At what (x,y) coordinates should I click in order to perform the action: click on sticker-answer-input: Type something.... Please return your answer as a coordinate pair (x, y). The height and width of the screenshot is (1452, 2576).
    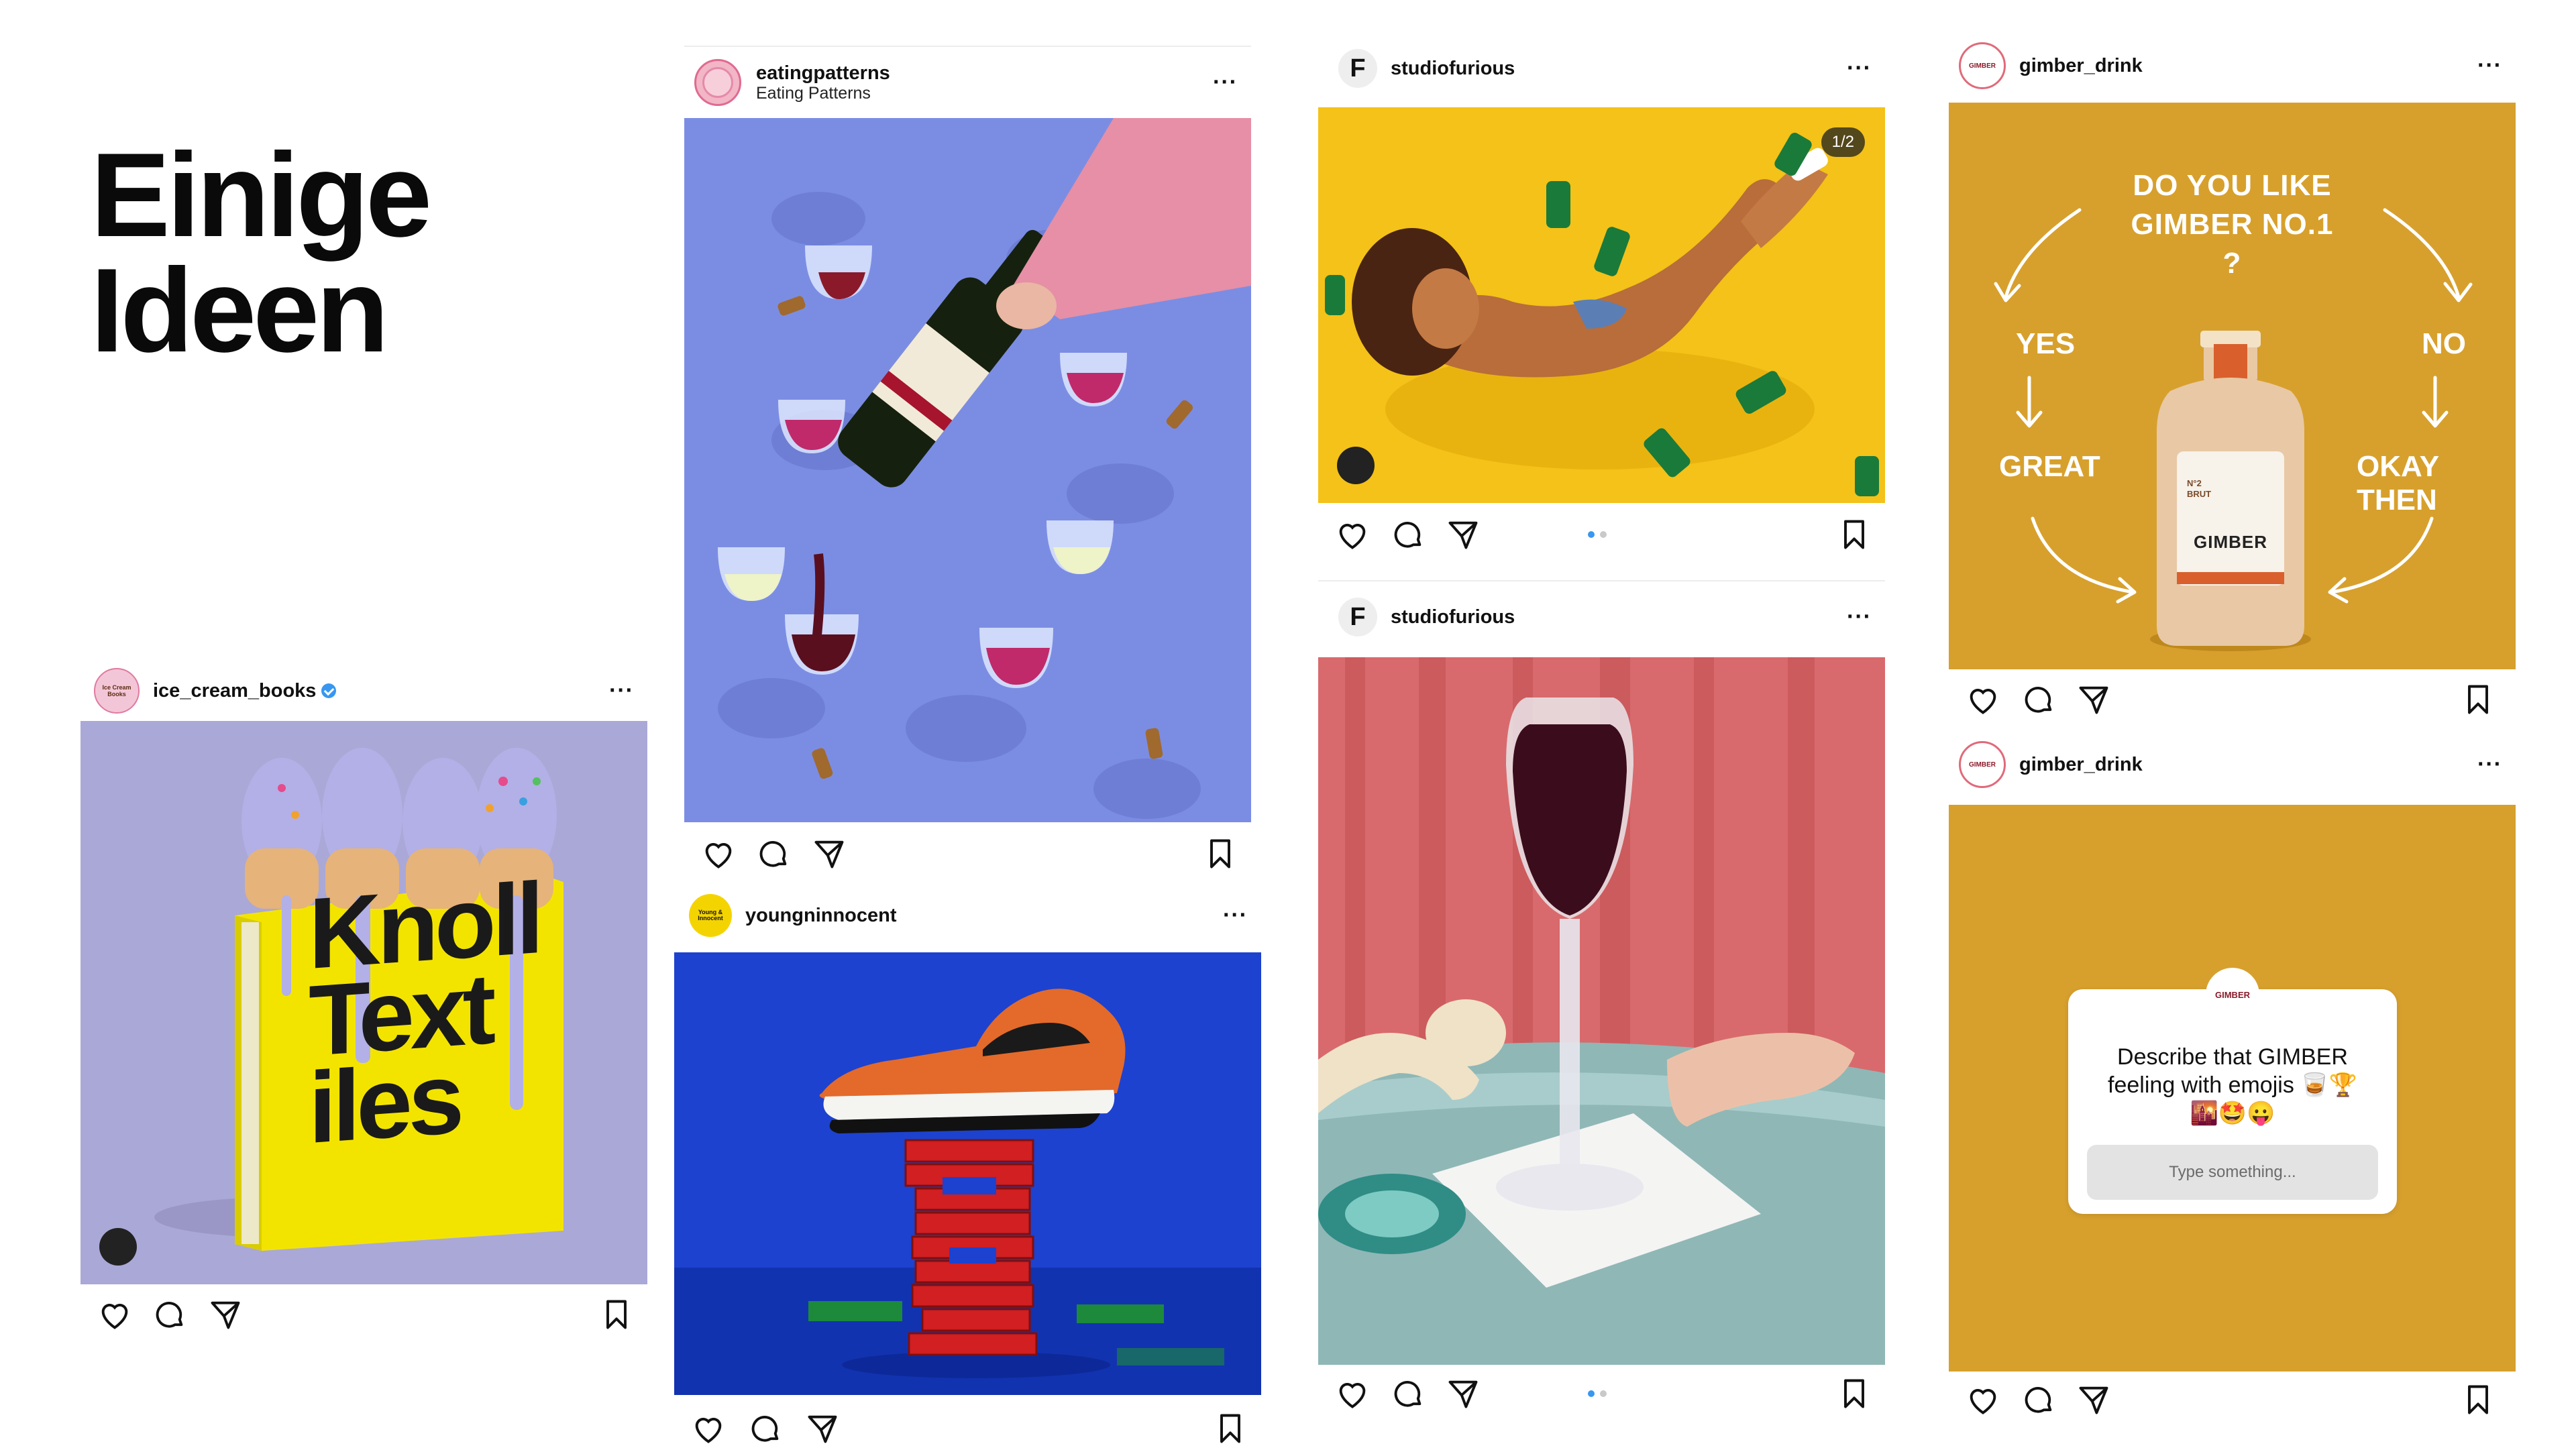
    Looking at the image, I should click on (2232, 1172).